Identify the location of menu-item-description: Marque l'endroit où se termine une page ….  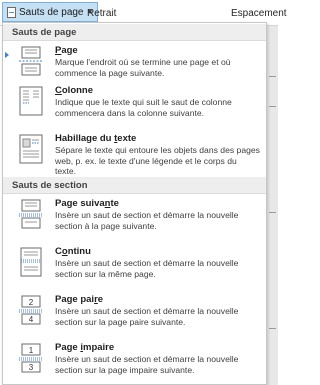
(143, 67).